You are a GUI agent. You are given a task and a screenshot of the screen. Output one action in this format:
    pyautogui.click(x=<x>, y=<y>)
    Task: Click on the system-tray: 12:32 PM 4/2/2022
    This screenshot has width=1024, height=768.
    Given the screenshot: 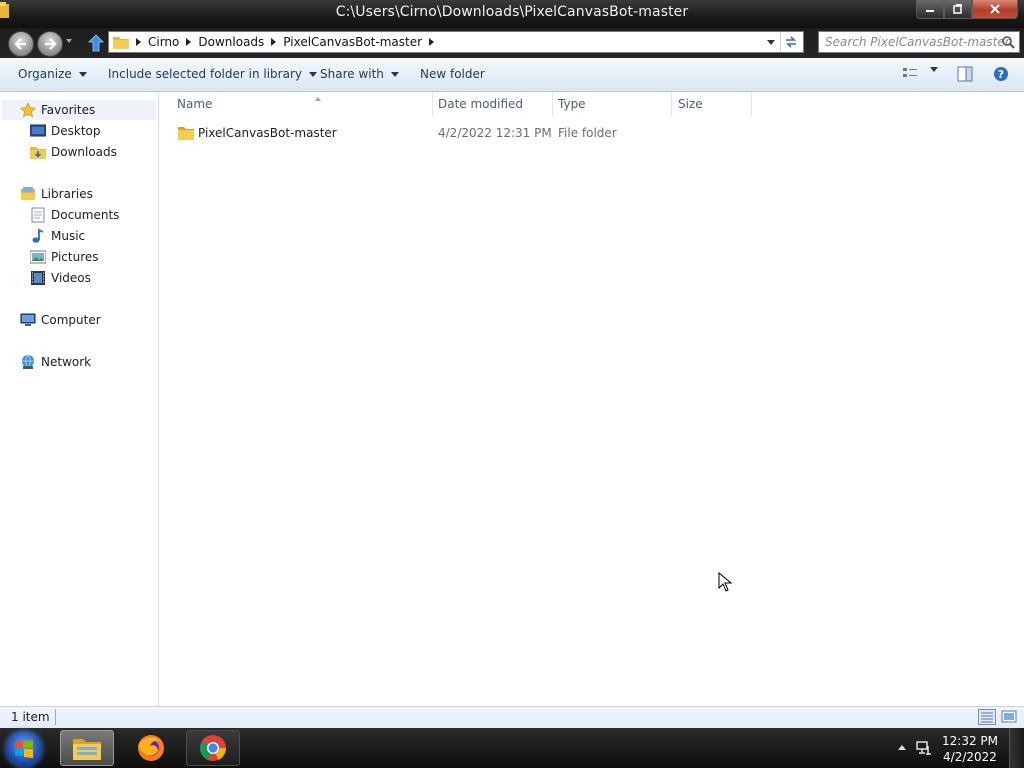 What is the action you would take?
    pyautogui.click(x=954, y=748)
    